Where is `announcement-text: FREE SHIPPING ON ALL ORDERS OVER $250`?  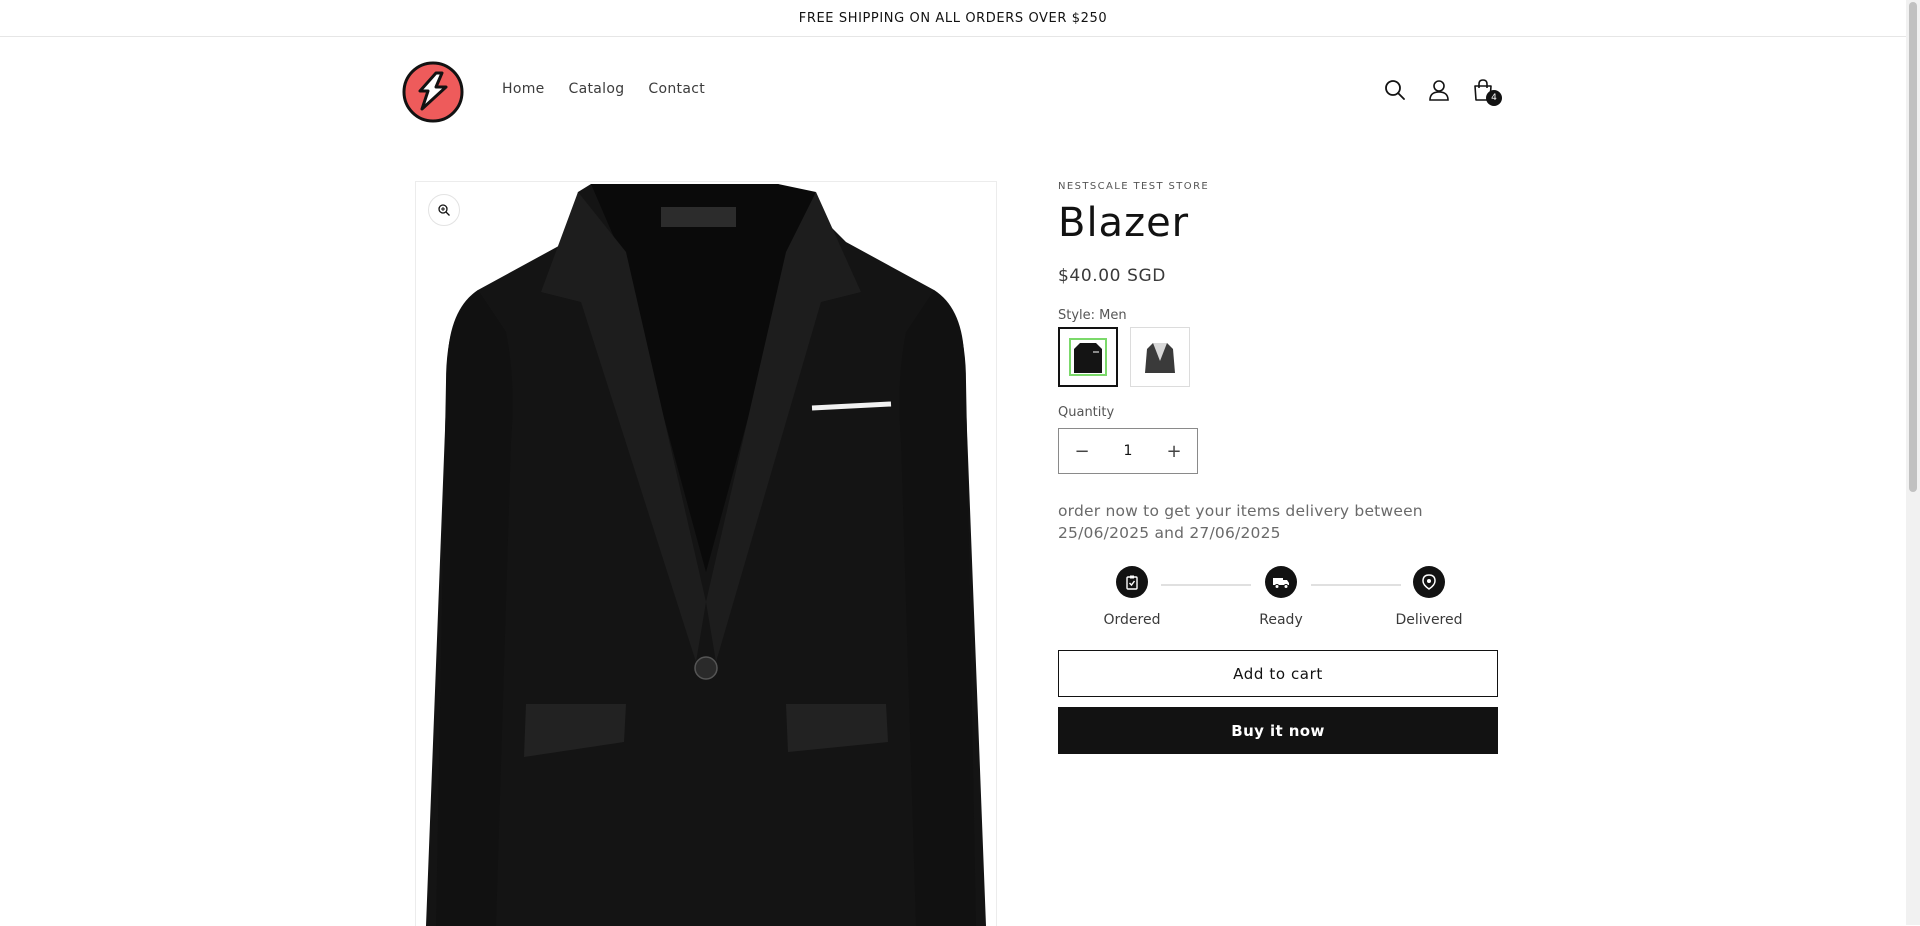 announcement-text: FREE SHIPPING ON ALL ORDERS OVER $250 is located at coordinates (953, 18).